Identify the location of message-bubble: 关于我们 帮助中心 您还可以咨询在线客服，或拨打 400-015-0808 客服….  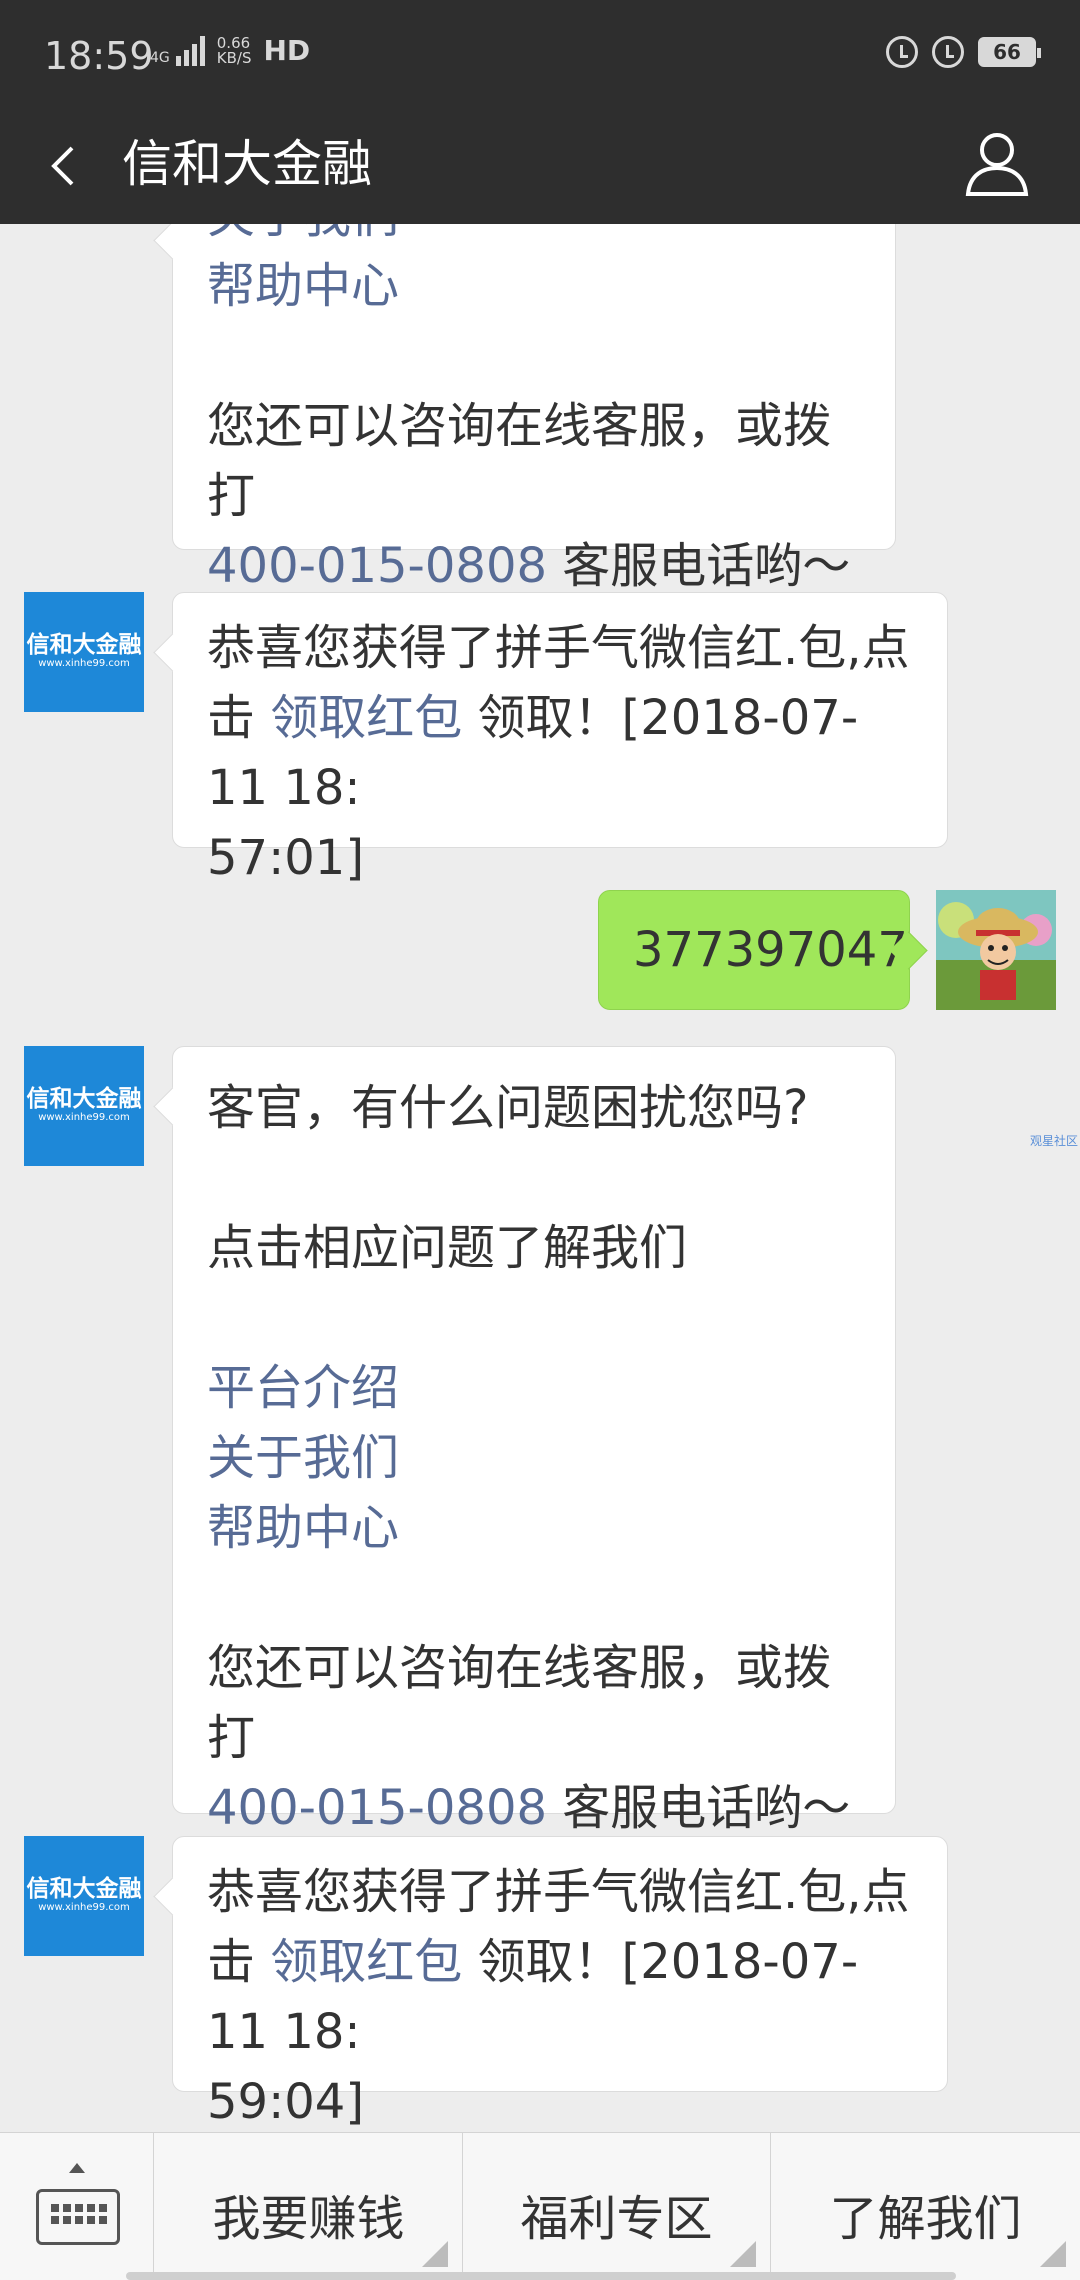
(534, 409).